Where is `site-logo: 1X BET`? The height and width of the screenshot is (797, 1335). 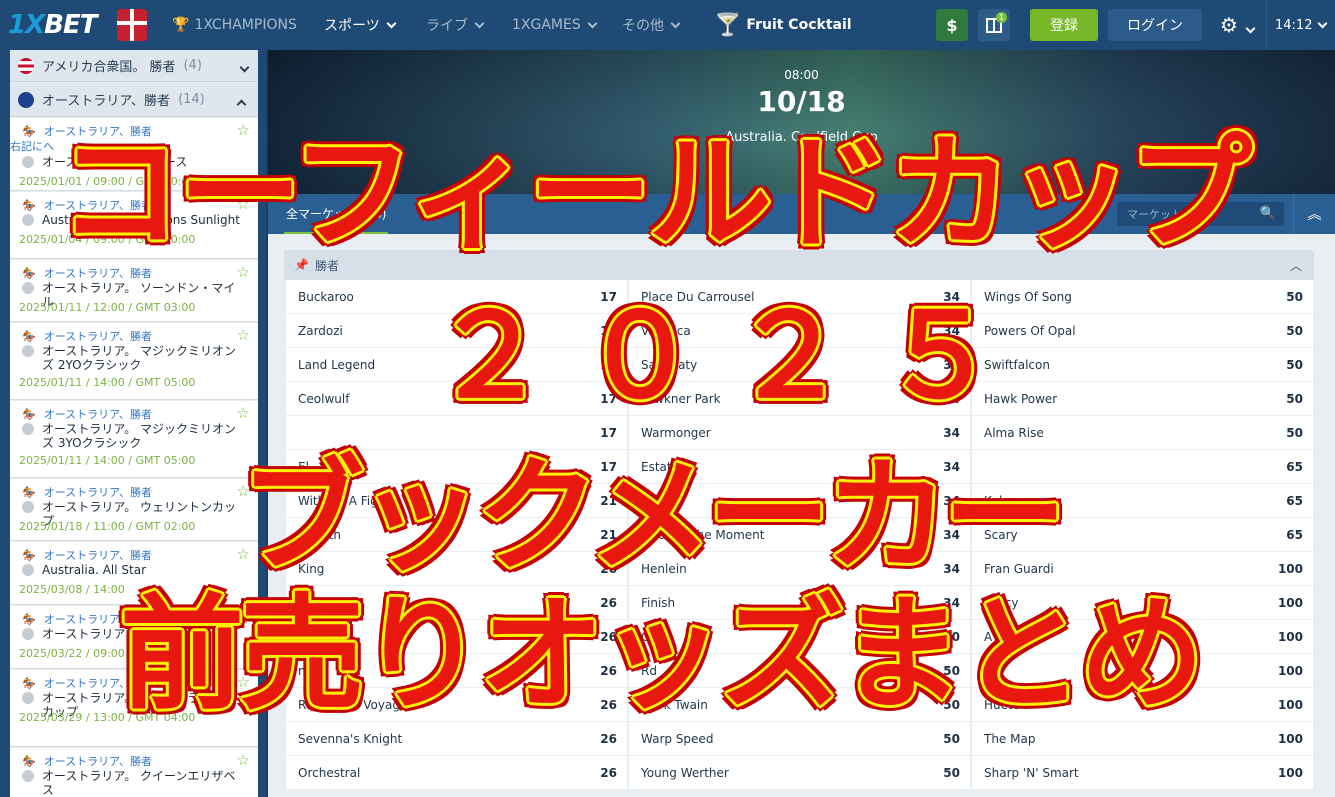 site-logo: 1X BET is located at coordinates (52, 25).